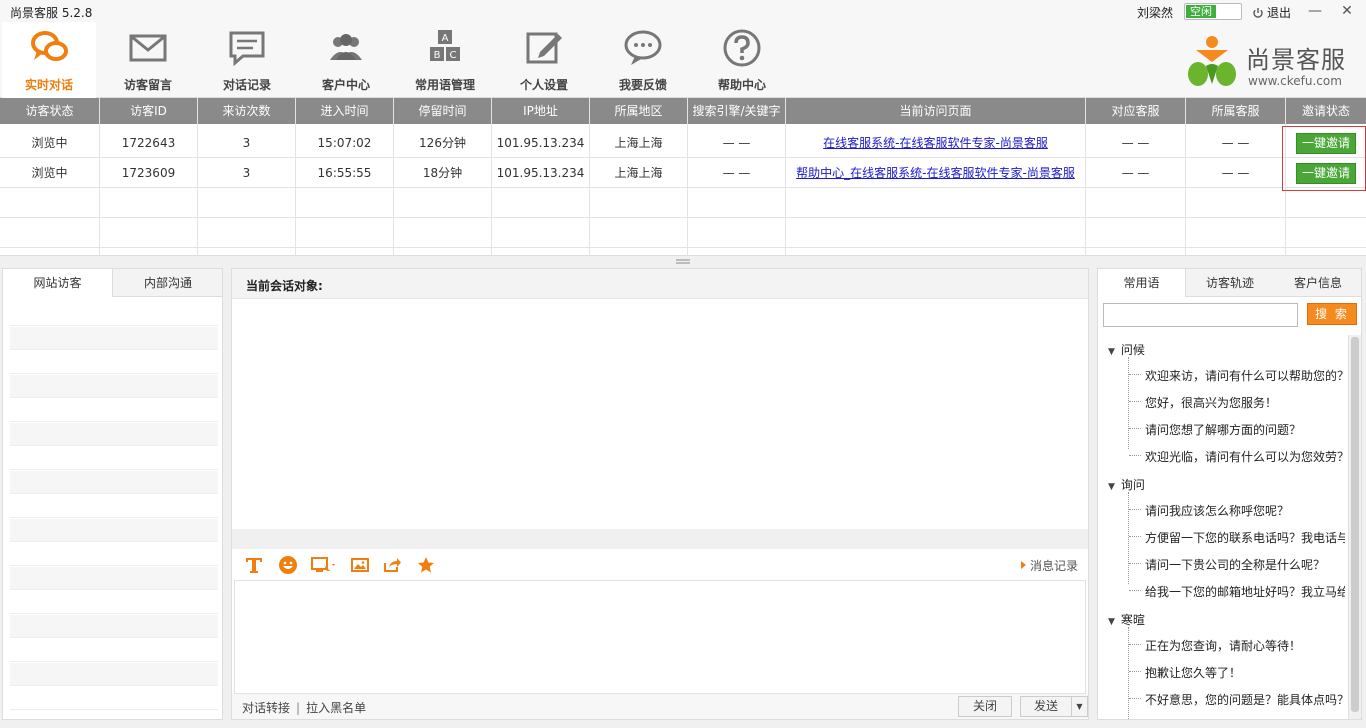  I want to click on tab-site-visitors: 网站访客, so click(58, 283).